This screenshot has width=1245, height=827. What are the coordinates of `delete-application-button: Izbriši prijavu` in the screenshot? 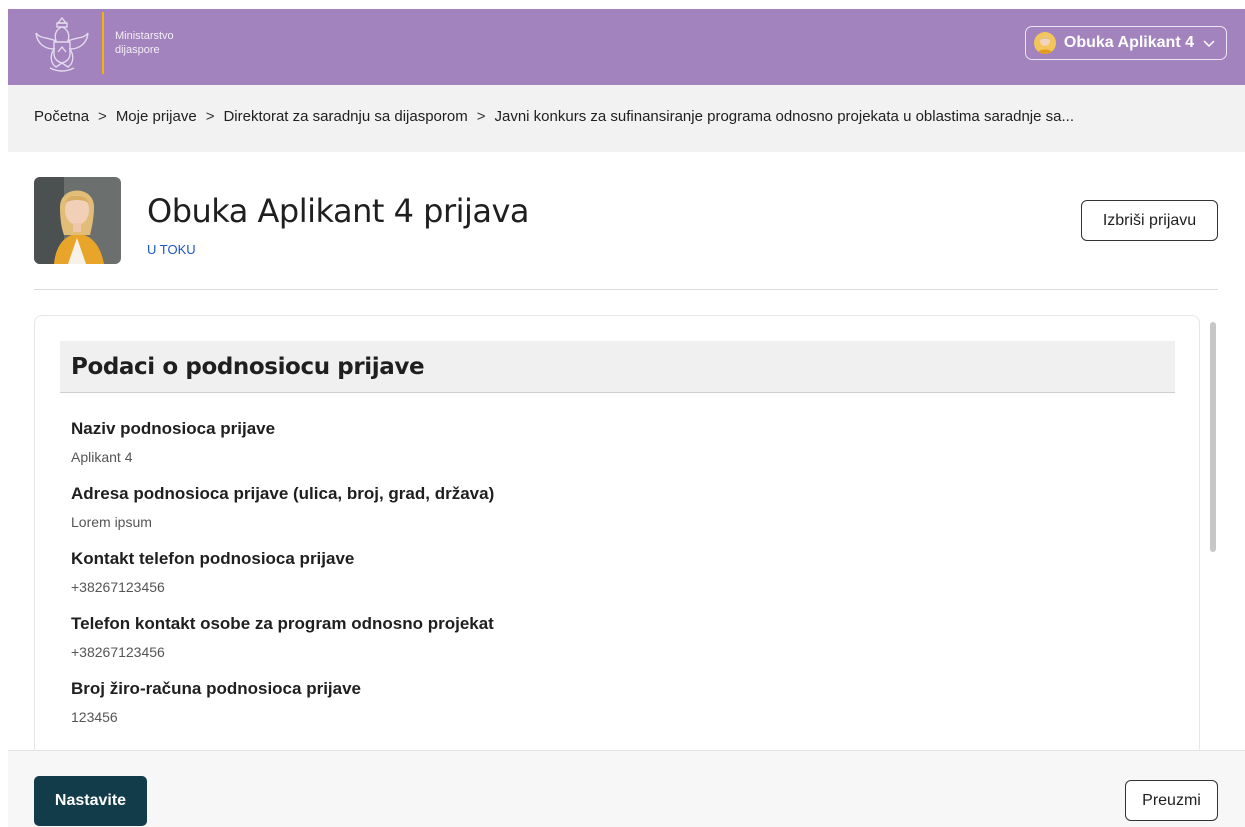 It's located at (1149, 220).